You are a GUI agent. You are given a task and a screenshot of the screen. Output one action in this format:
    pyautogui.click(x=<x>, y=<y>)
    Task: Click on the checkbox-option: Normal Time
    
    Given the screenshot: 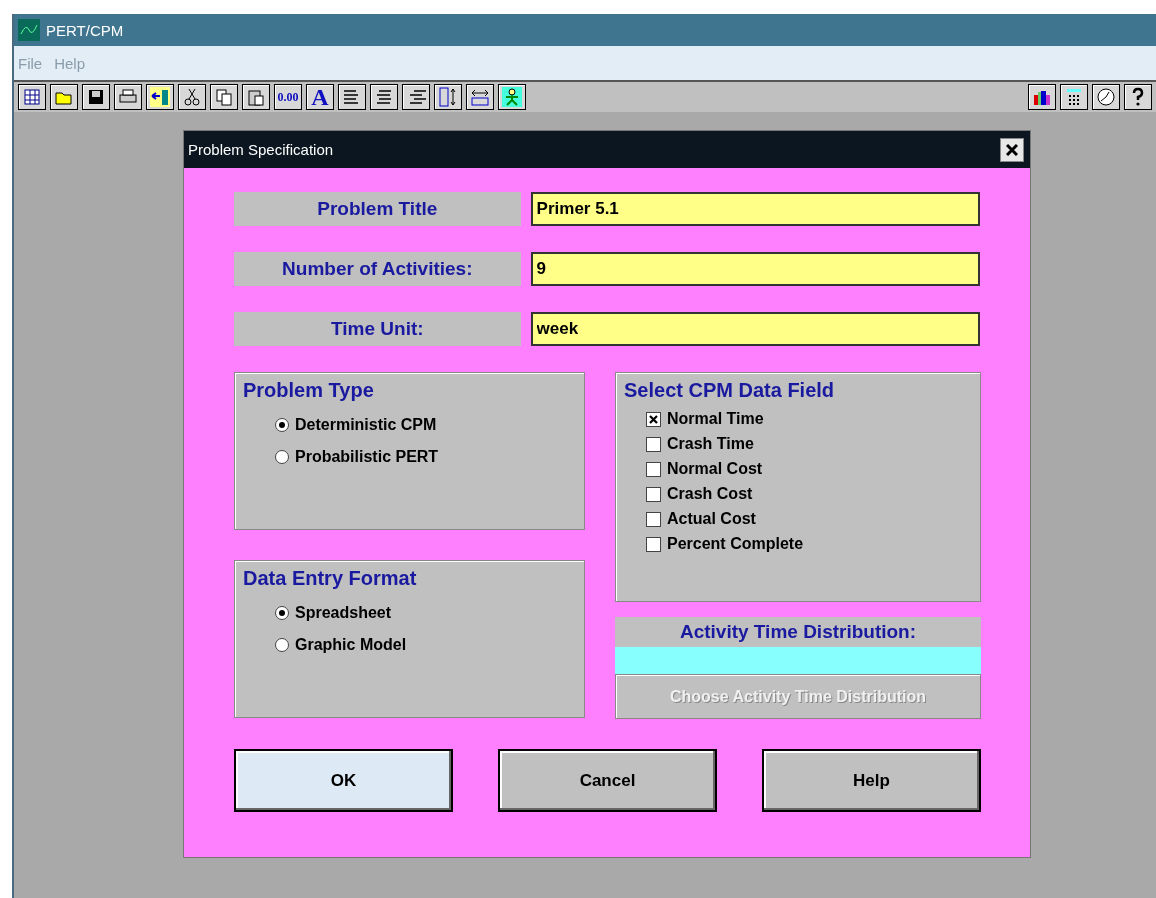 What is the action you would take?
    pyautogui.click(x=809, y=419)
    